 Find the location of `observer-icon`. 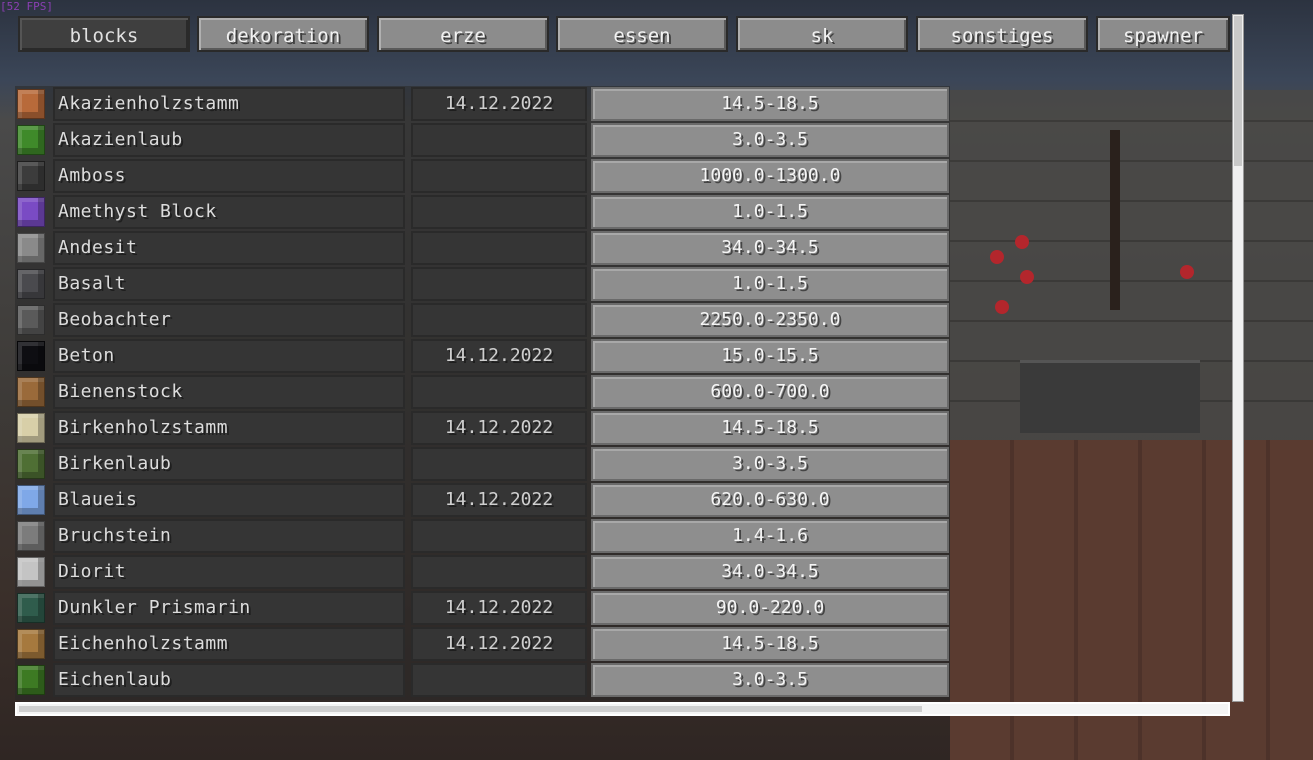

observer-icon is located at coordinates (31, 320).